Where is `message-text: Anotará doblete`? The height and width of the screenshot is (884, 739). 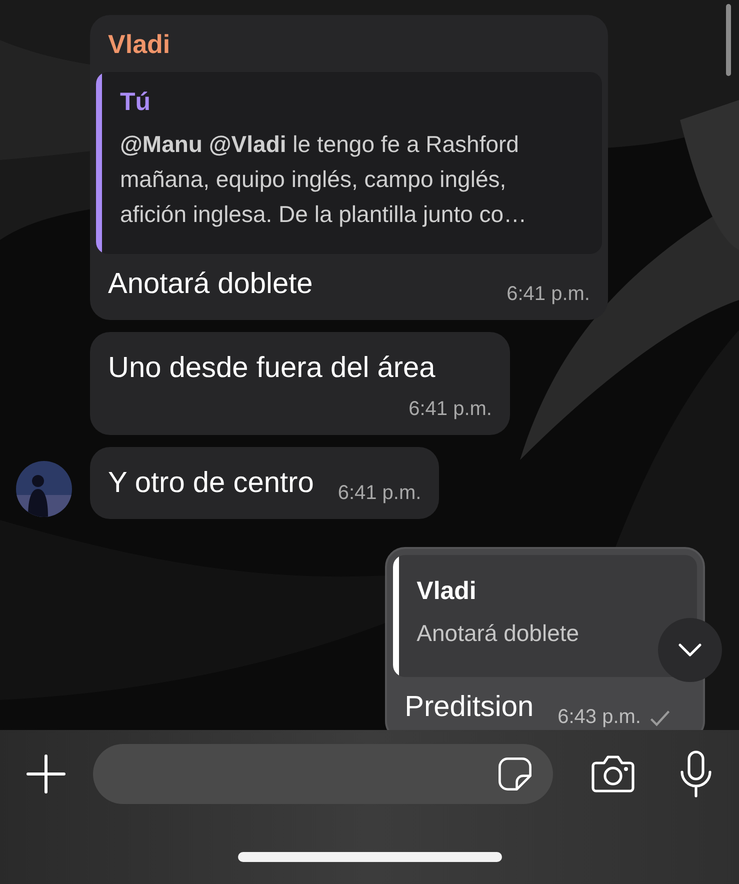 message-text: Anotará doblete is located at coordinates (210, 284).